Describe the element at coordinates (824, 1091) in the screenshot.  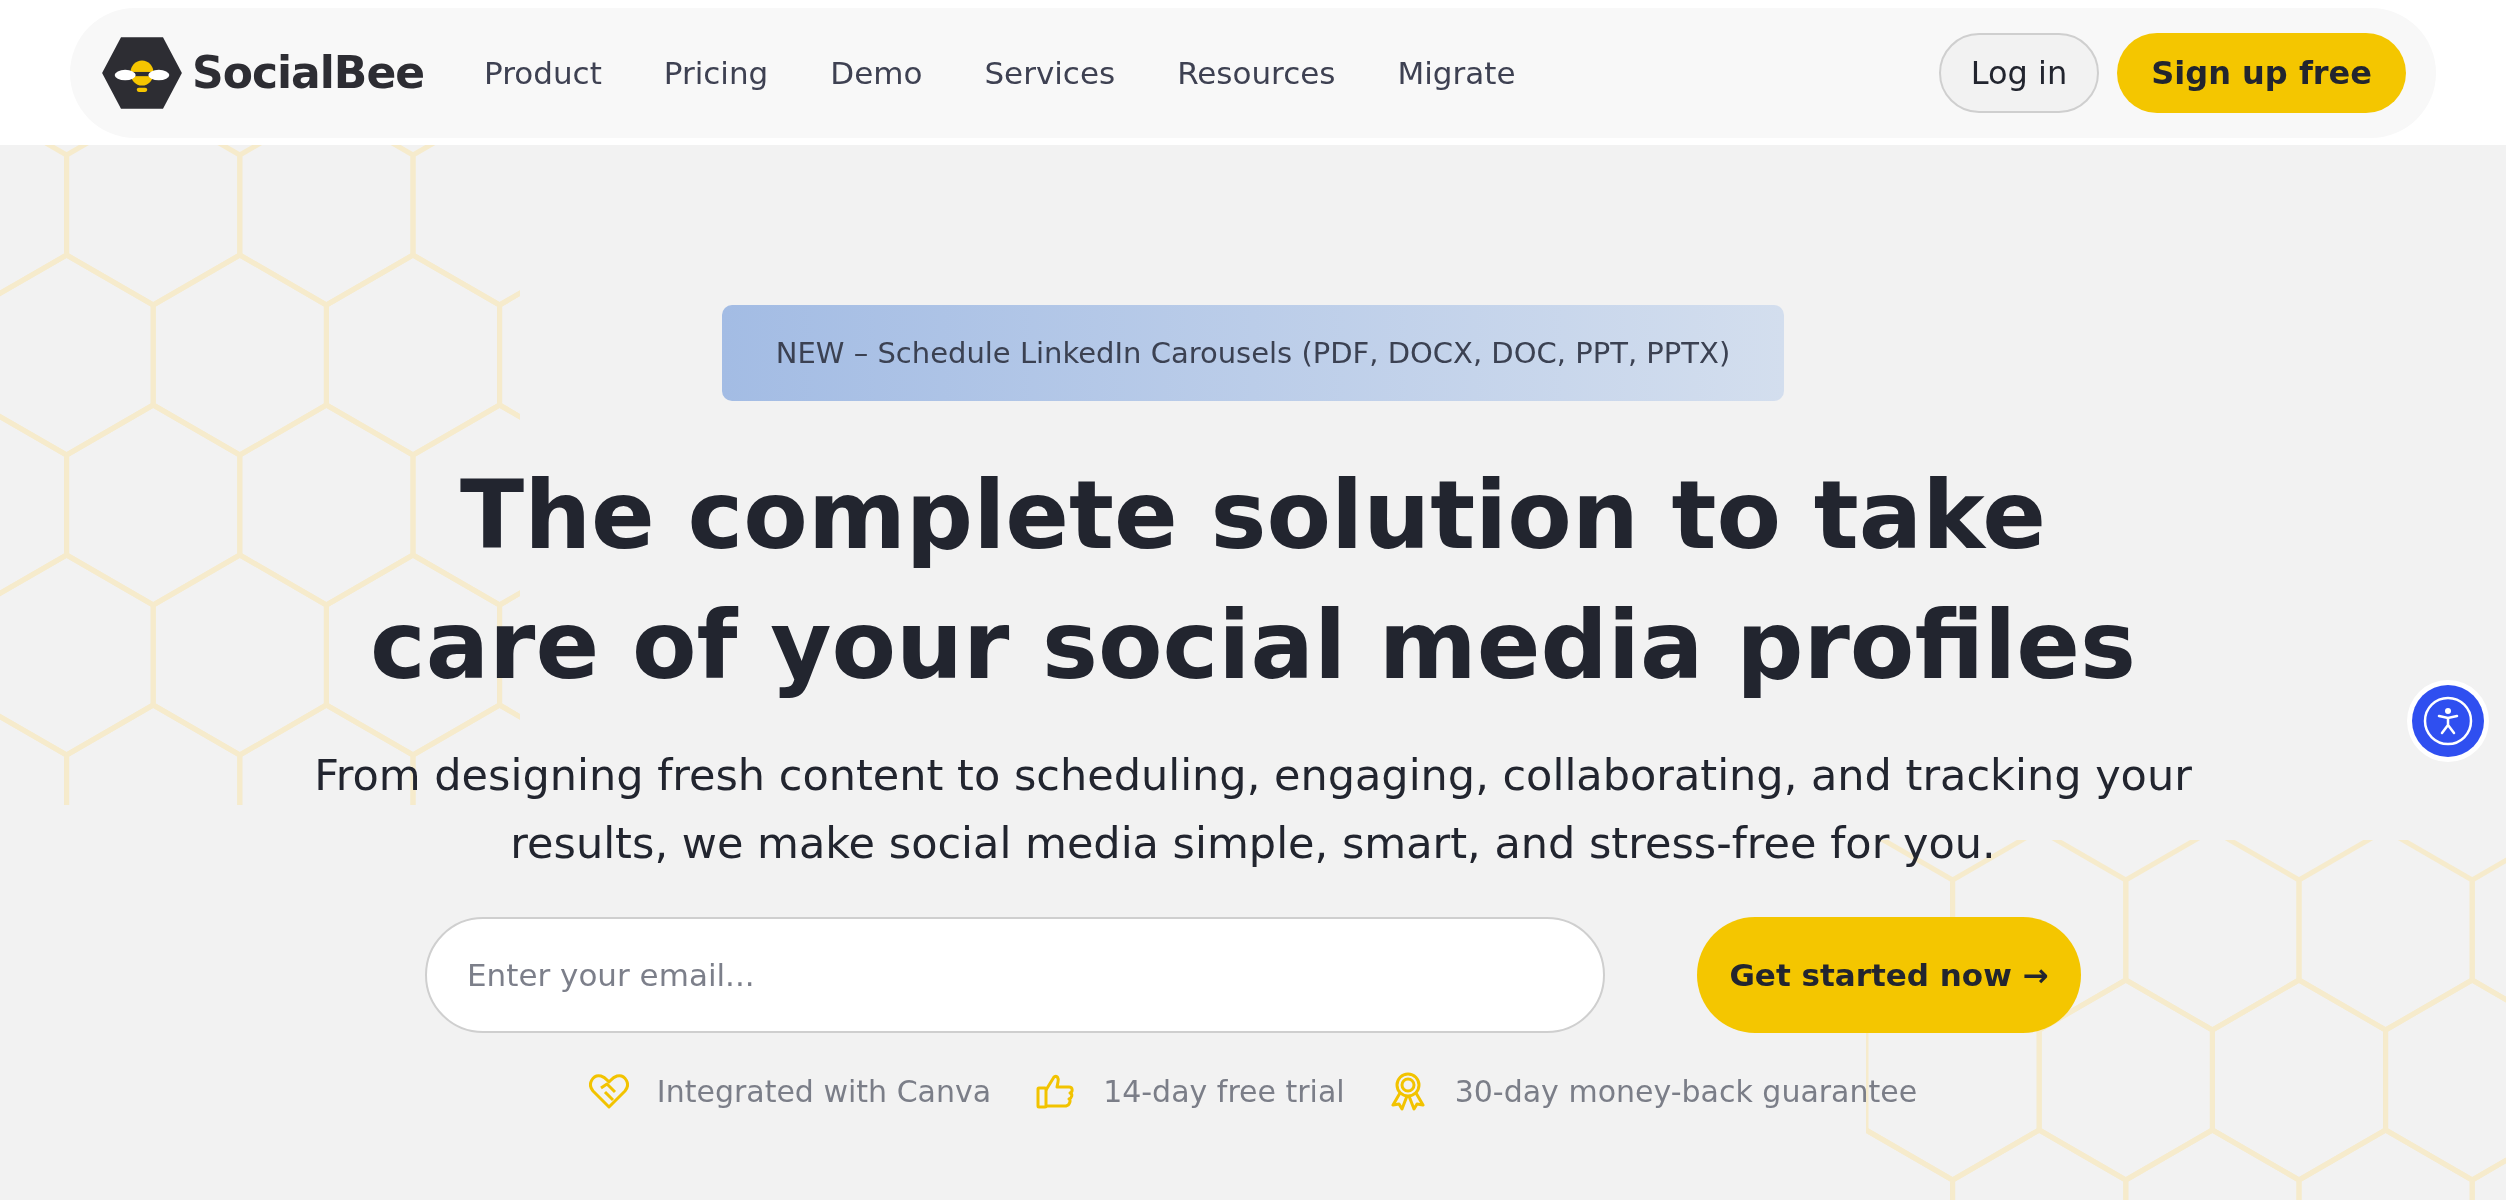
I see `feature-label: Integrated with Canva` at that location.